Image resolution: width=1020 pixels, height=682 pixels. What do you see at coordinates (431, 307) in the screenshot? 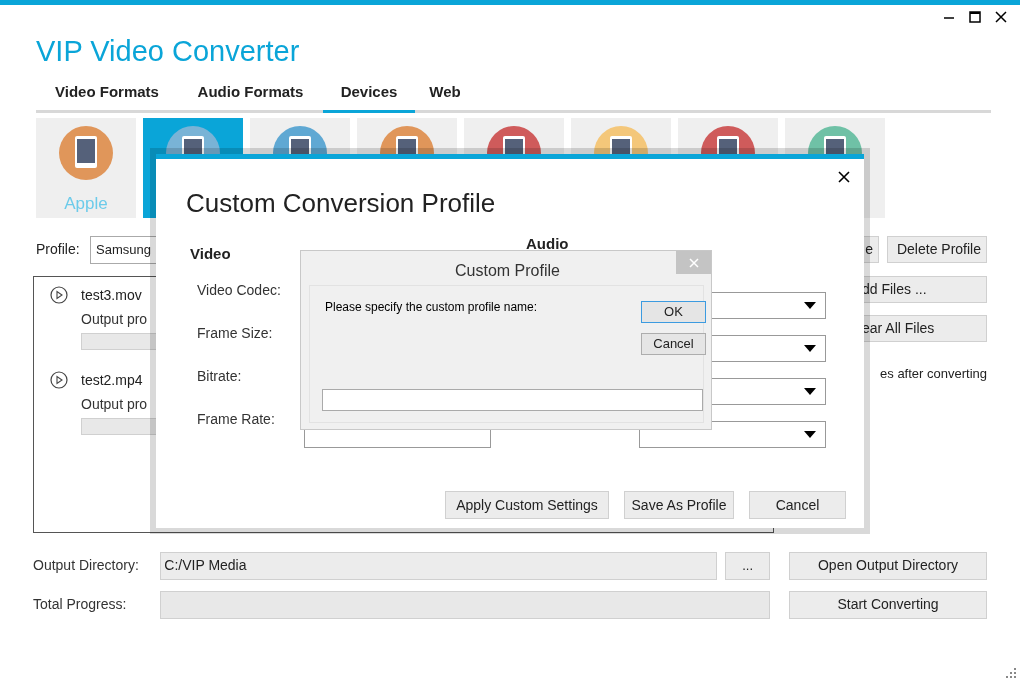
I see `prompt-text: Please specify the custom profile name:` at bounding box center [431, 307].